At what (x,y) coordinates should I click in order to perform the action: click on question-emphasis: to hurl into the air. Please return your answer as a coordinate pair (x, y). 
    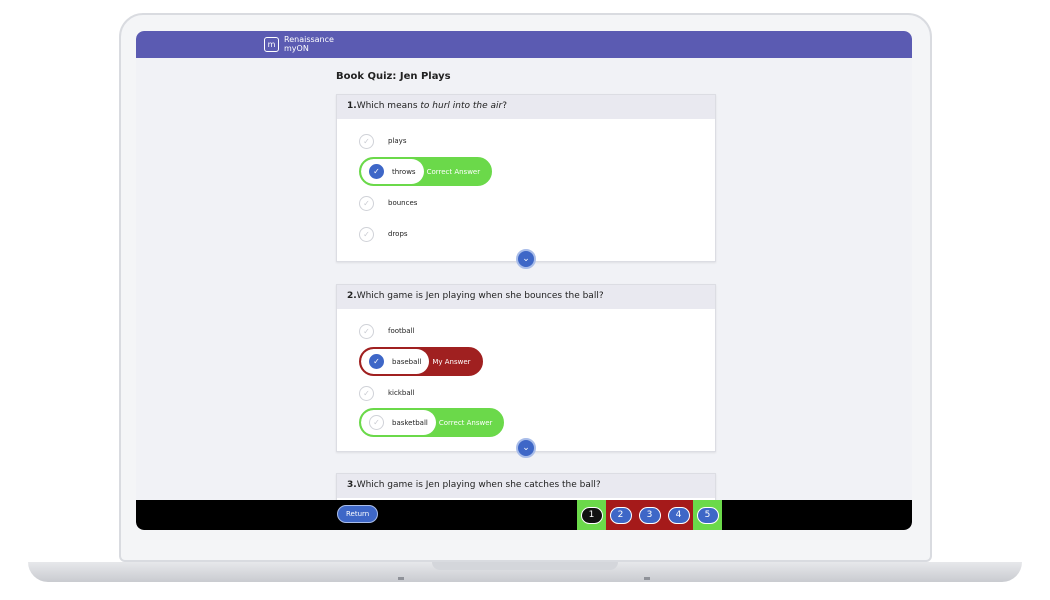
    Looking at the image, I should click on (461, 106).